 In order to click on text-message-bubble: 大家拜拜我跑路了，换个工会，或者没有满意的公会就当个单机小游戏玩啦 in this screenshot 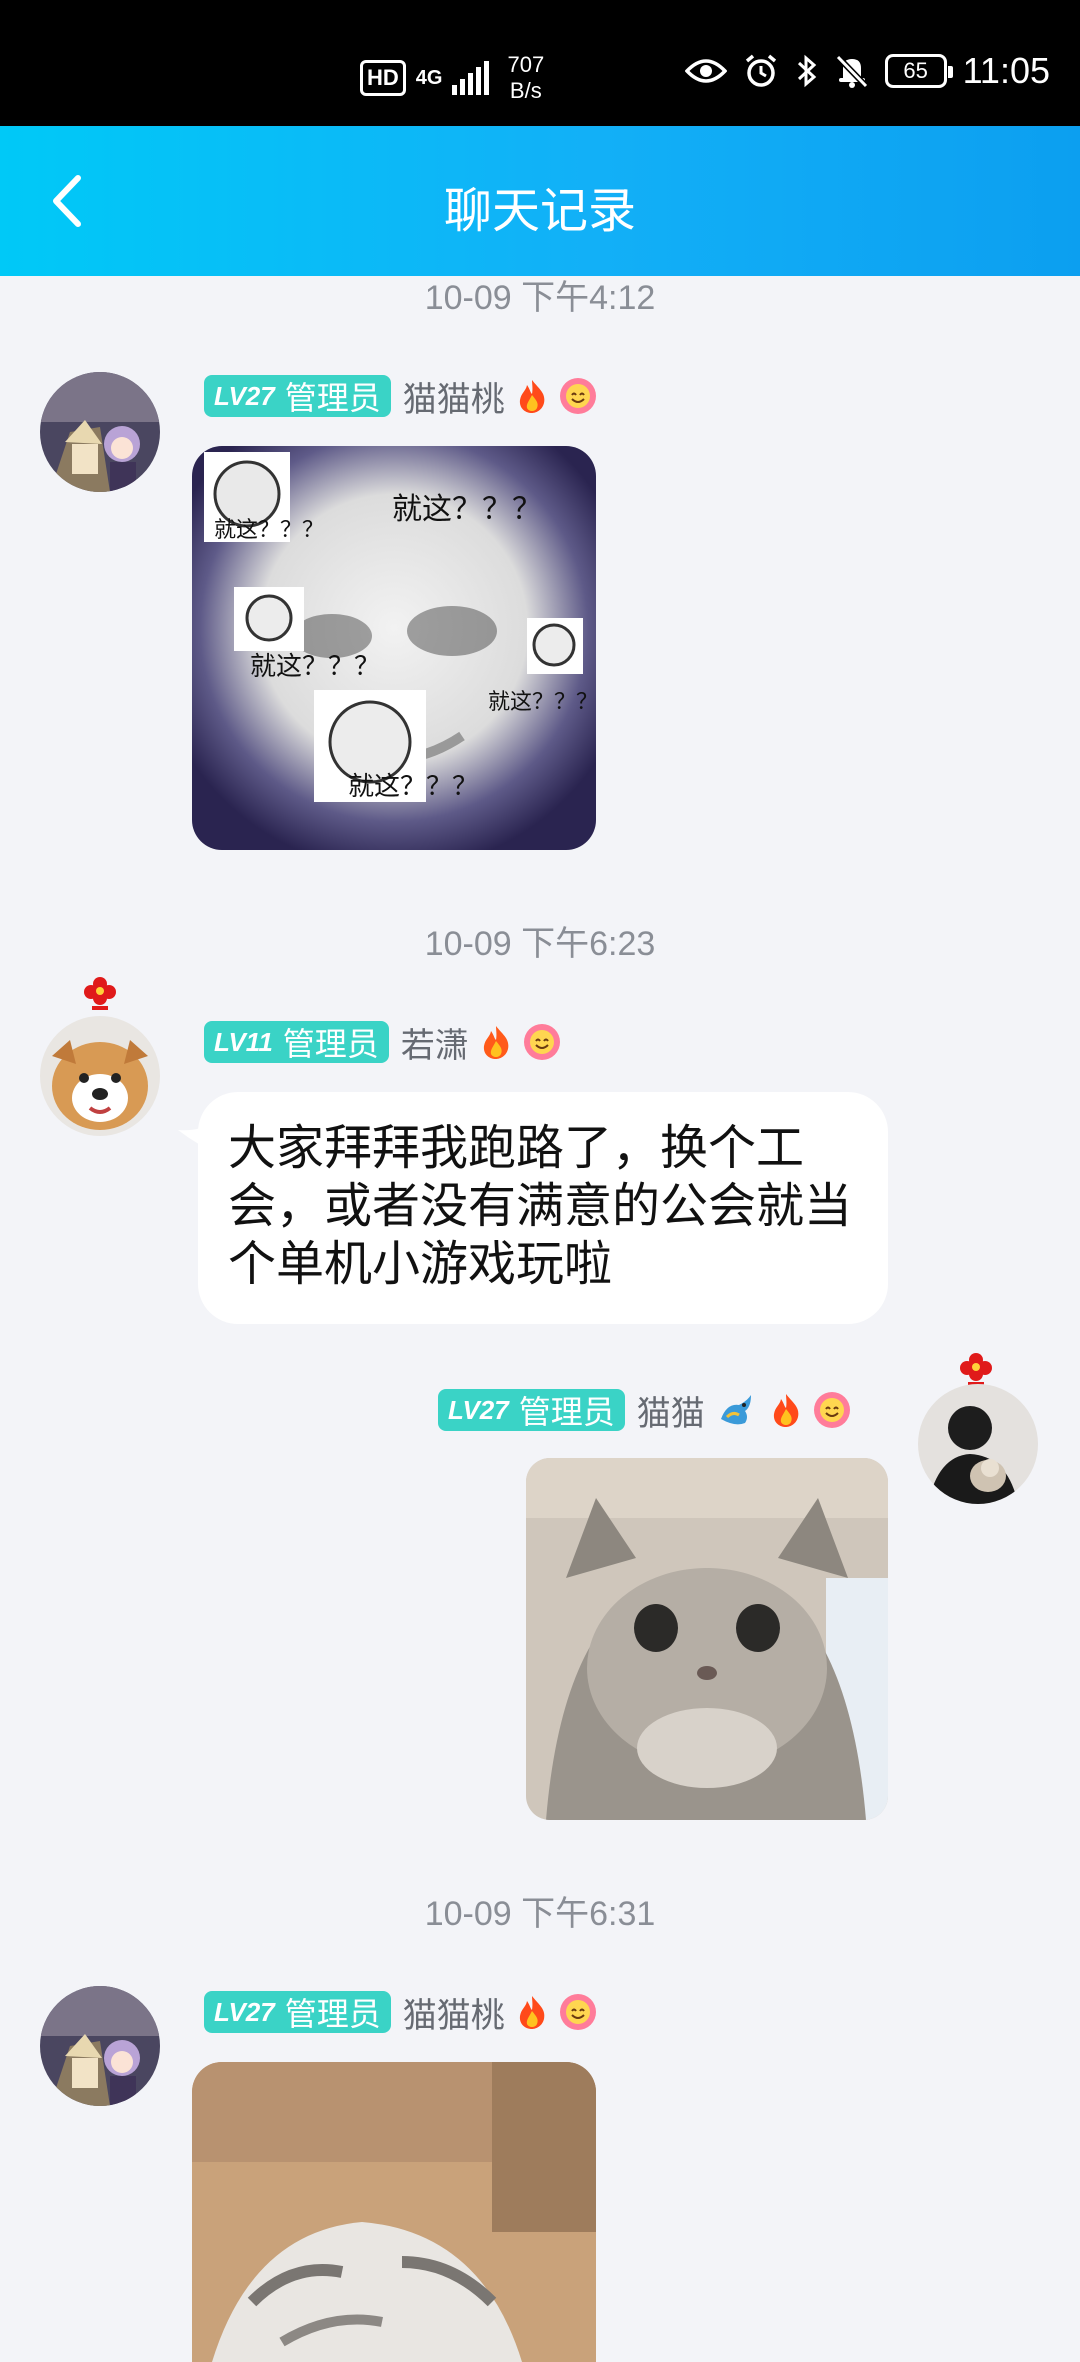, I will do `click(543, 1208)`.